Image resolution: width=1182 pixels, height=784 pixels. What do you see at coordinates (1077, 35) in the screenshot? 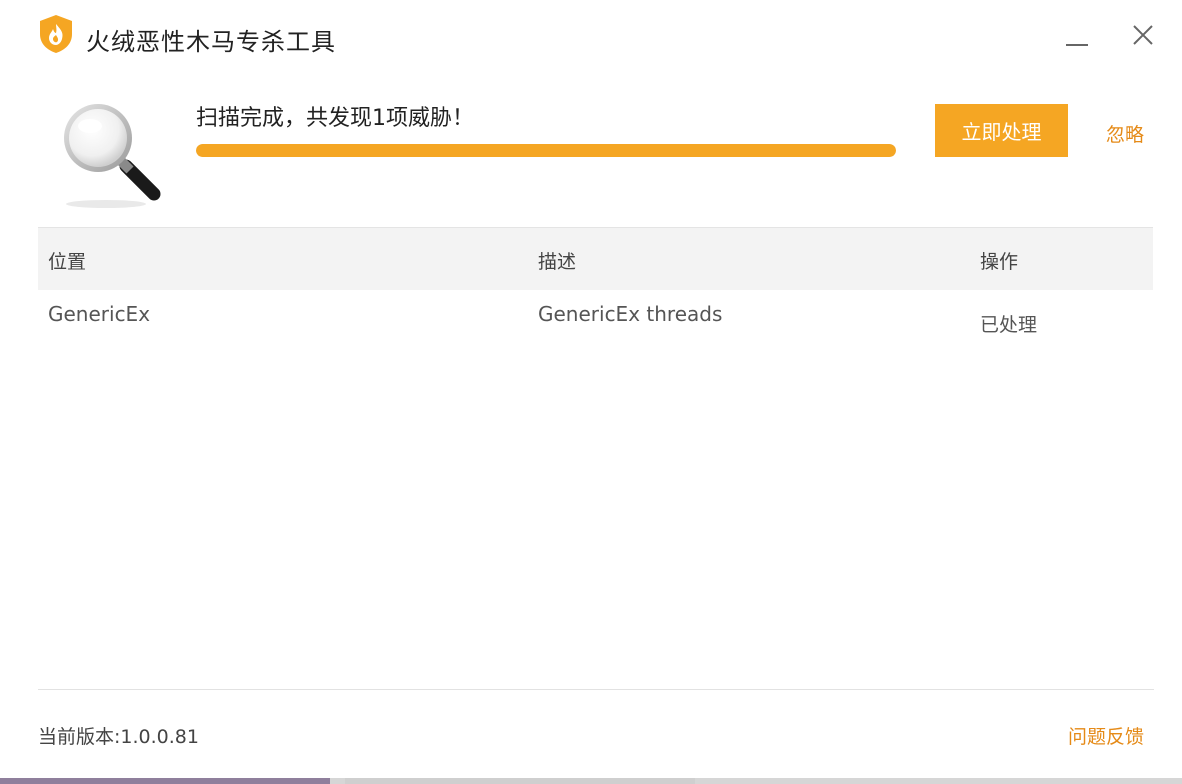
I see `minimize-icon` at bounding box center [1077, 35].